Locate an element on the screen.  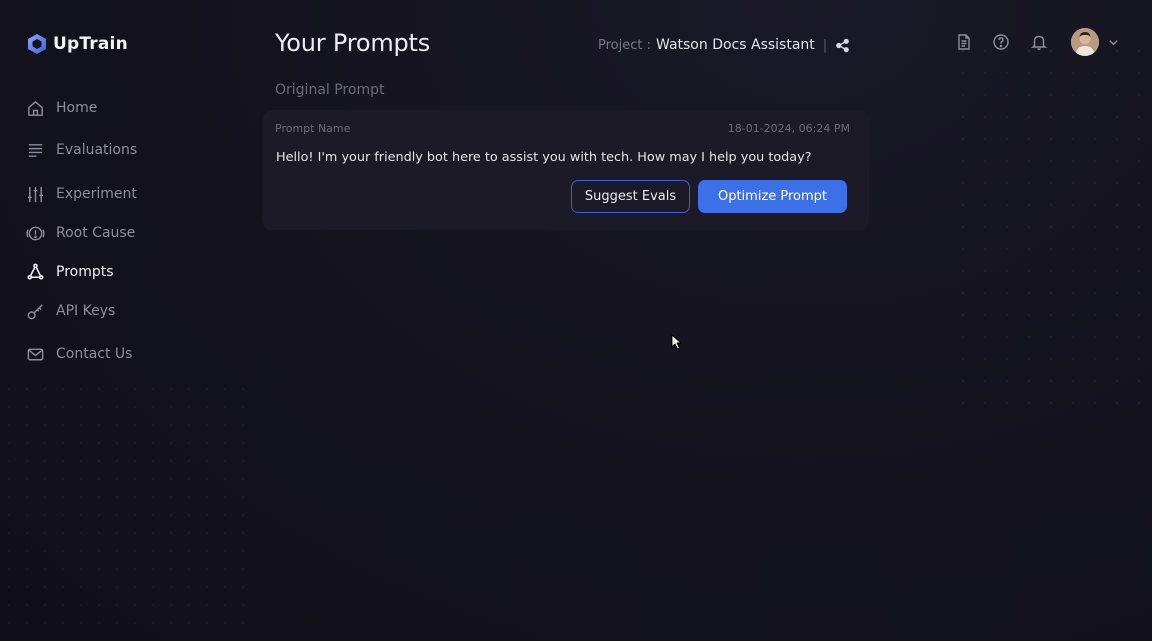
prompt-timestamp: 18-01-2024, 06:24 PM is located at coordinates (788, 128).